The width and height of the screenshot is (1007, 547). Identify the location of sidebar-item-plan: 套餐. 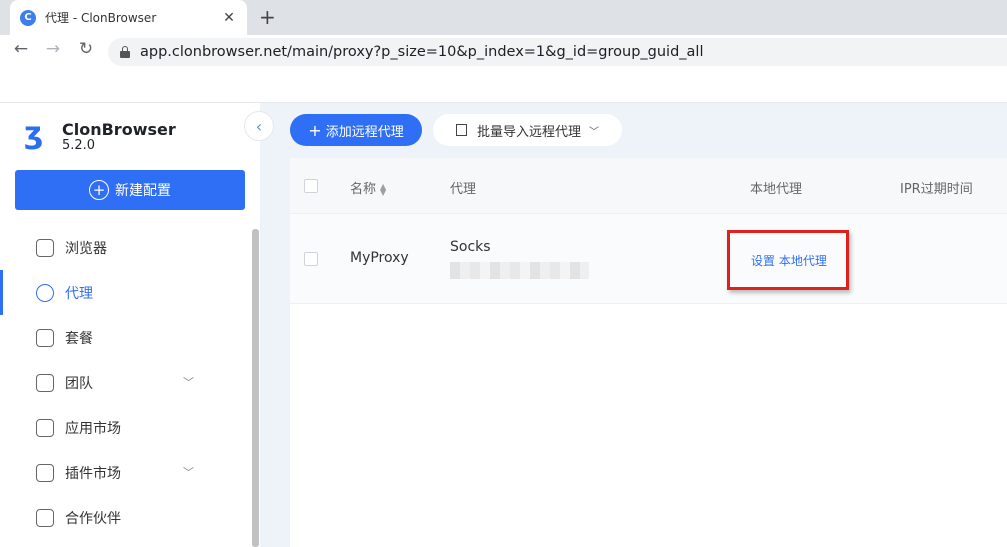
(125, 337).